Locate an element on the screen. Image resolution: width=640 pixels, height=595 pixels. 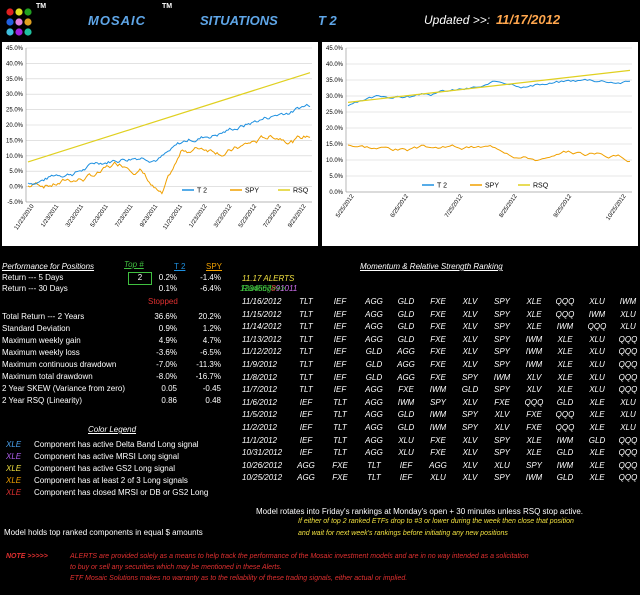
updated-date: 11/17/2012 is located at coordinates (528, 19).